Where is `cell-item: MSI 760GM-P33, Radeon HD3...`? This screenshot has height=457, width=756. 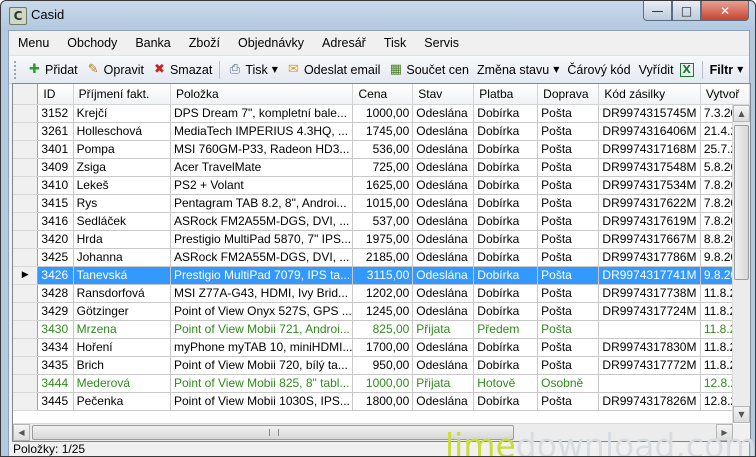
cell-item: MSI 760GM-P33, Radeon HD3... is located at coordinates (262, 149).